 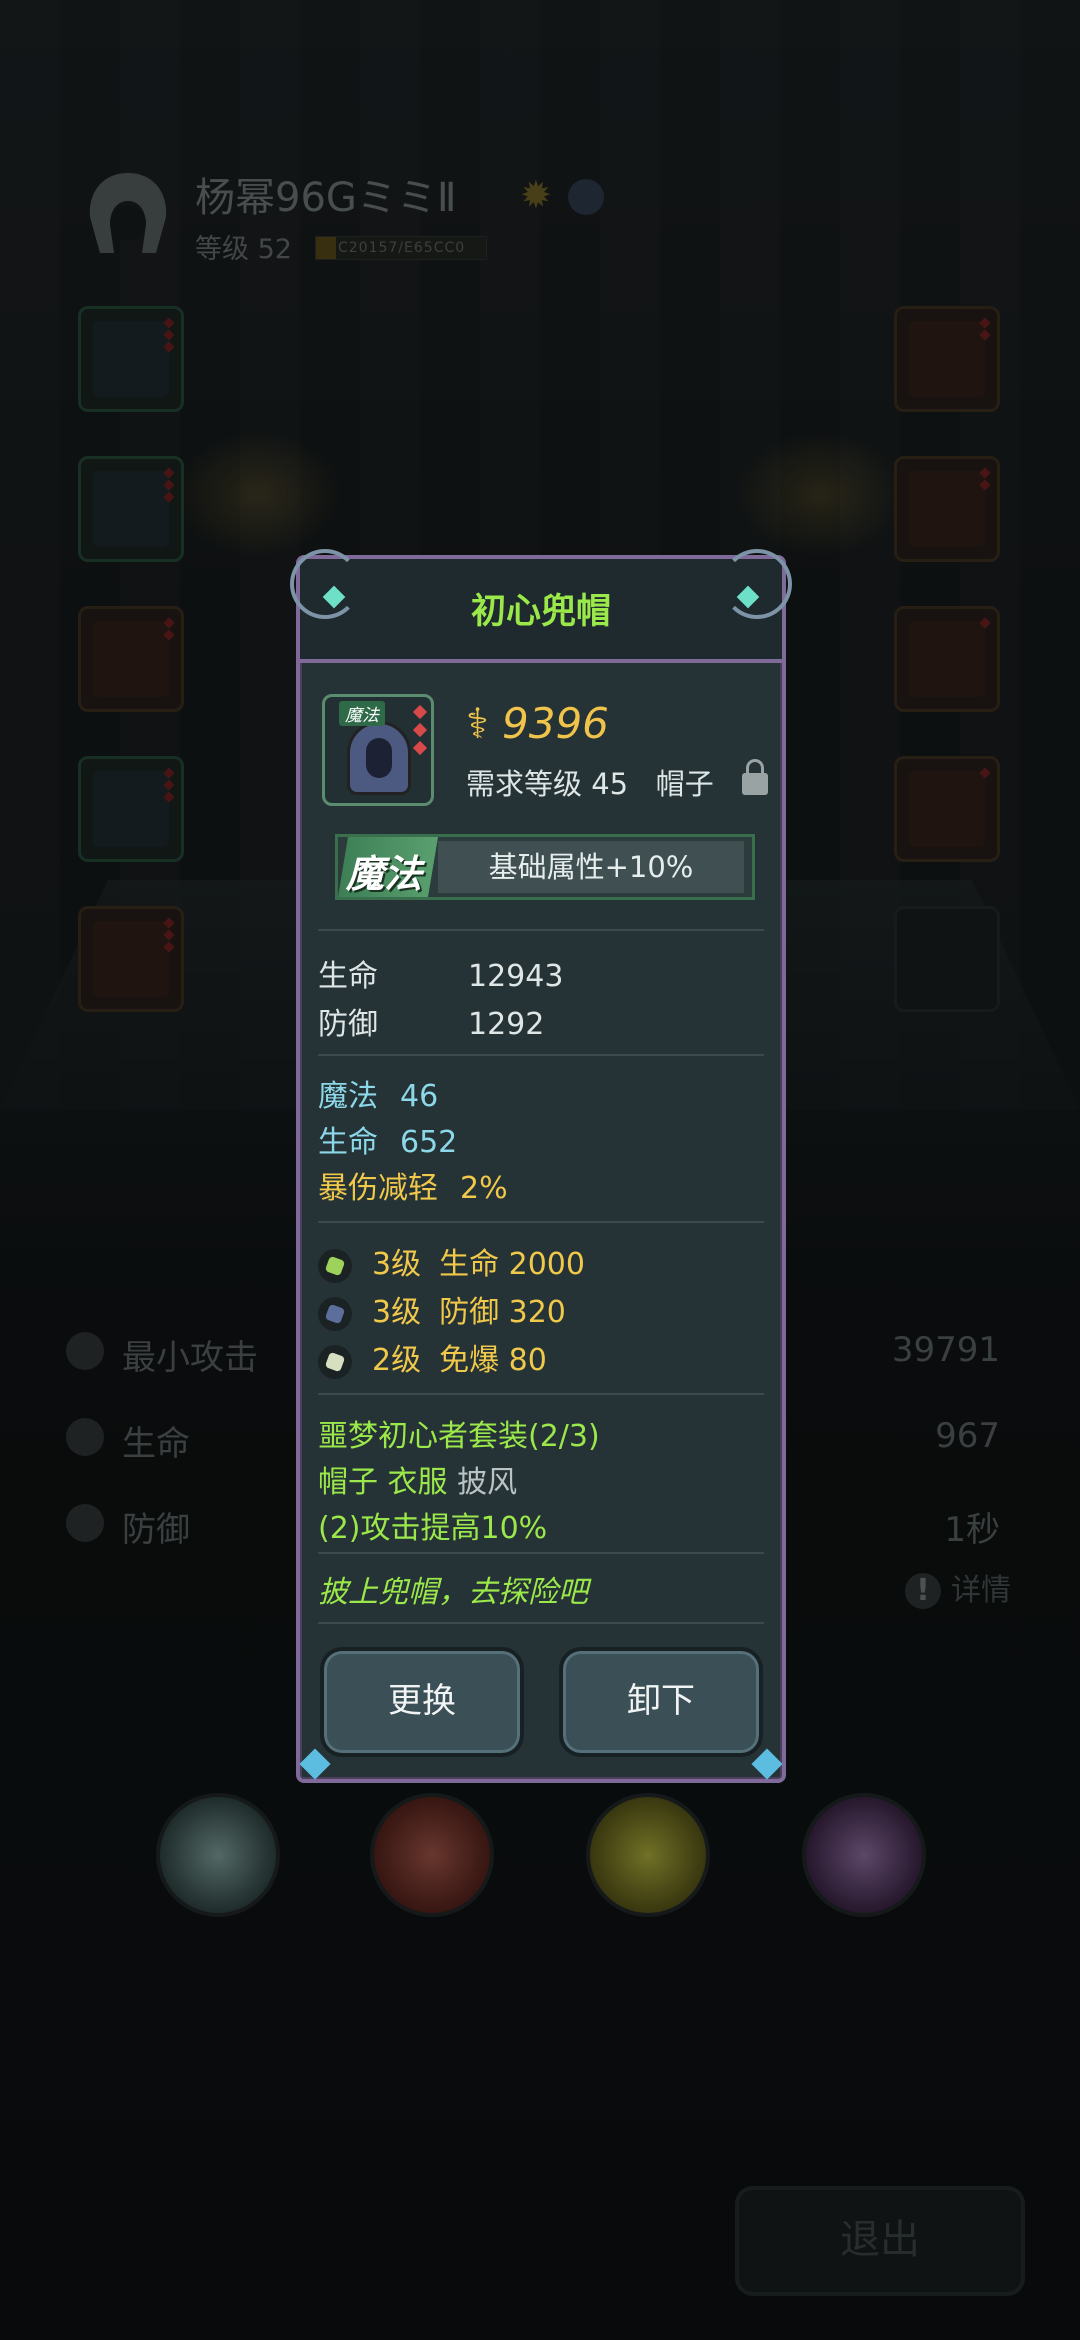 What do you see at coordinates (397, 1360) in the screenshot?
I see `gem-level: 2级` at bounding box center [397, 1360].